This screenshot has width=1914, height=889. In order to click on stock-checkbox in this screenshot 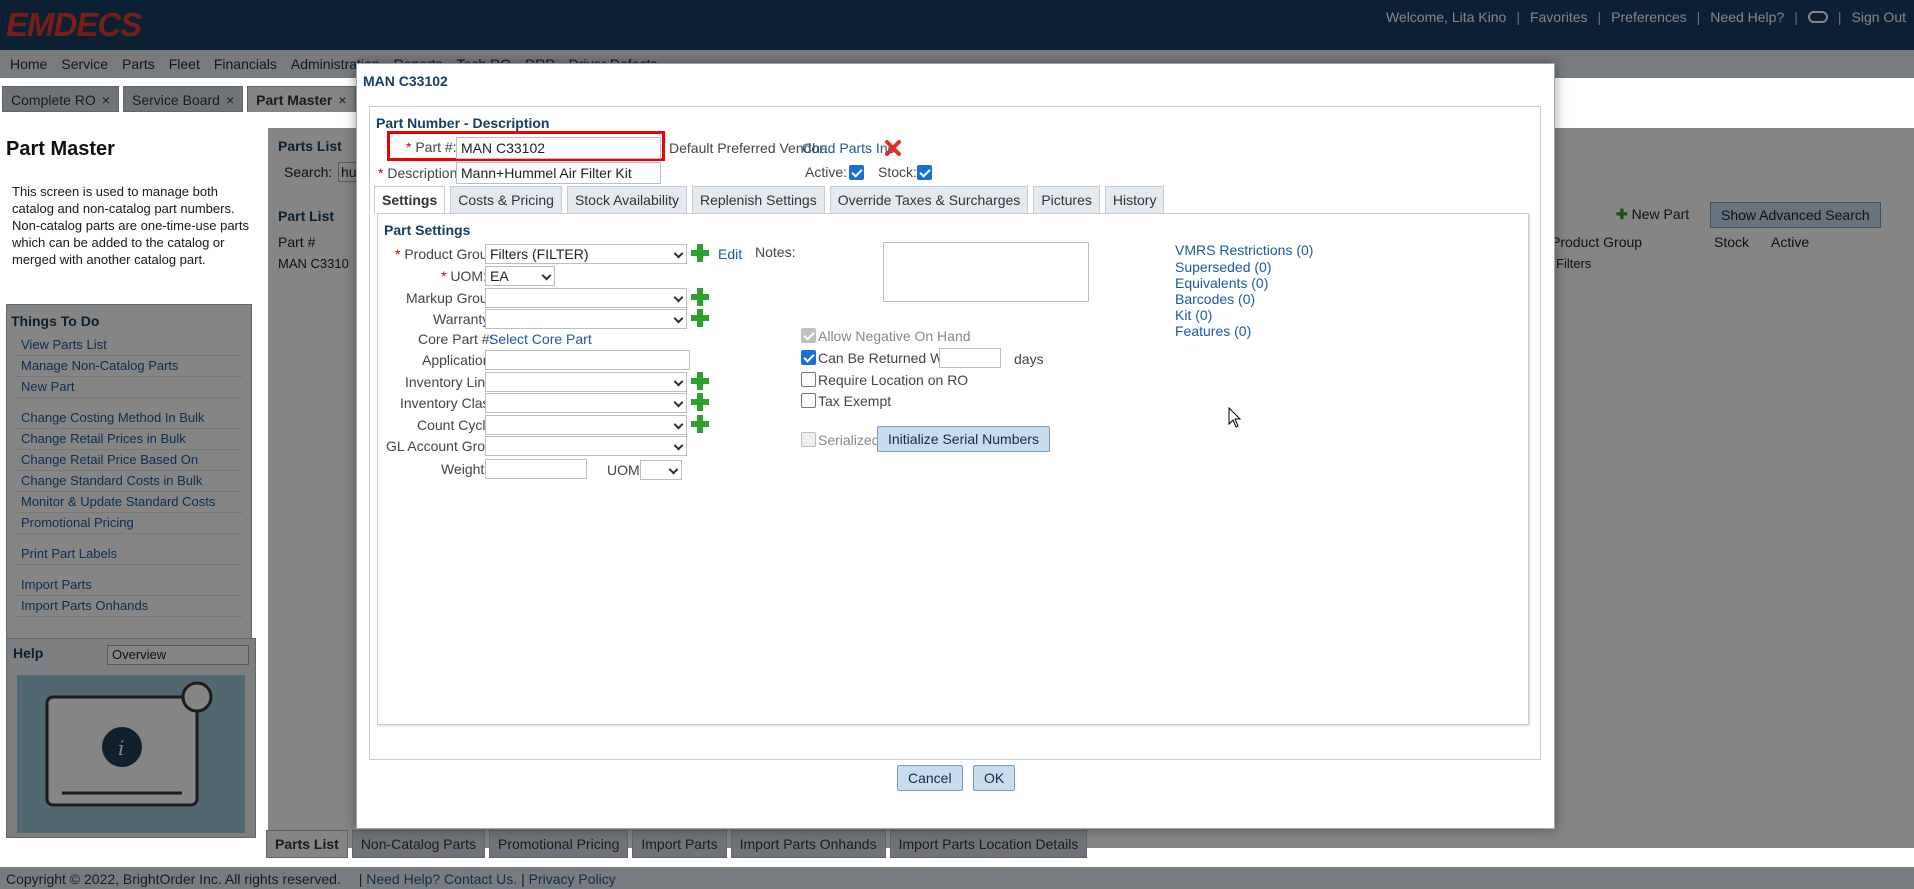, I will do `click(924, 172)`.